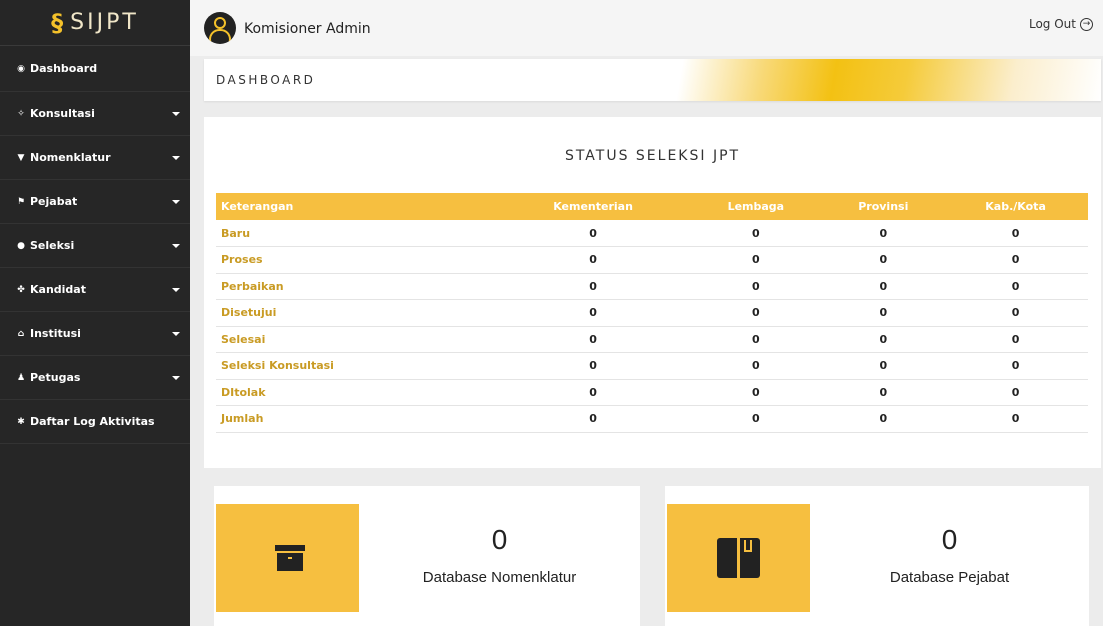 This screenshot has width=1103, height=626. What do you see at coordinates (55, 333) in the screenshot?
I see `sidebar-item-label: Institusi` at bounding box center [55, 333].